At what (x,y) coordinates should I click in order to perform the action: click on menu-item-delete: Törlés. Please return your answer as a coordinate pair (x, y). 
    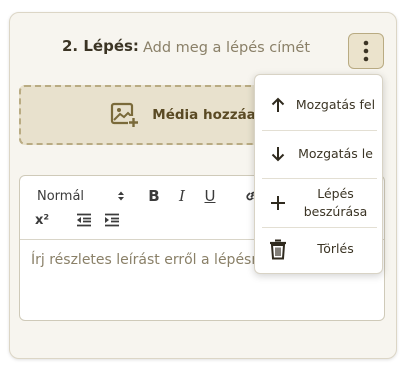
    Looking at the image, I should click on (319, 249).